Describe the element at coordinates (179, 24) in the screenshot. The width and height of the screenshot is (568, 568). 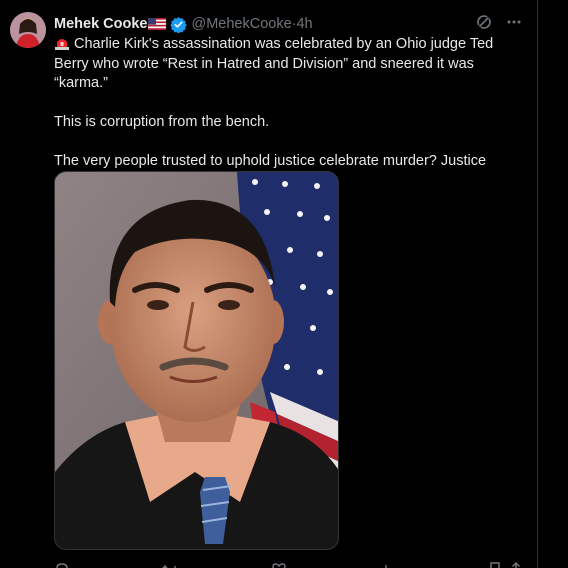
I see `verified-badge-icon` at that location.